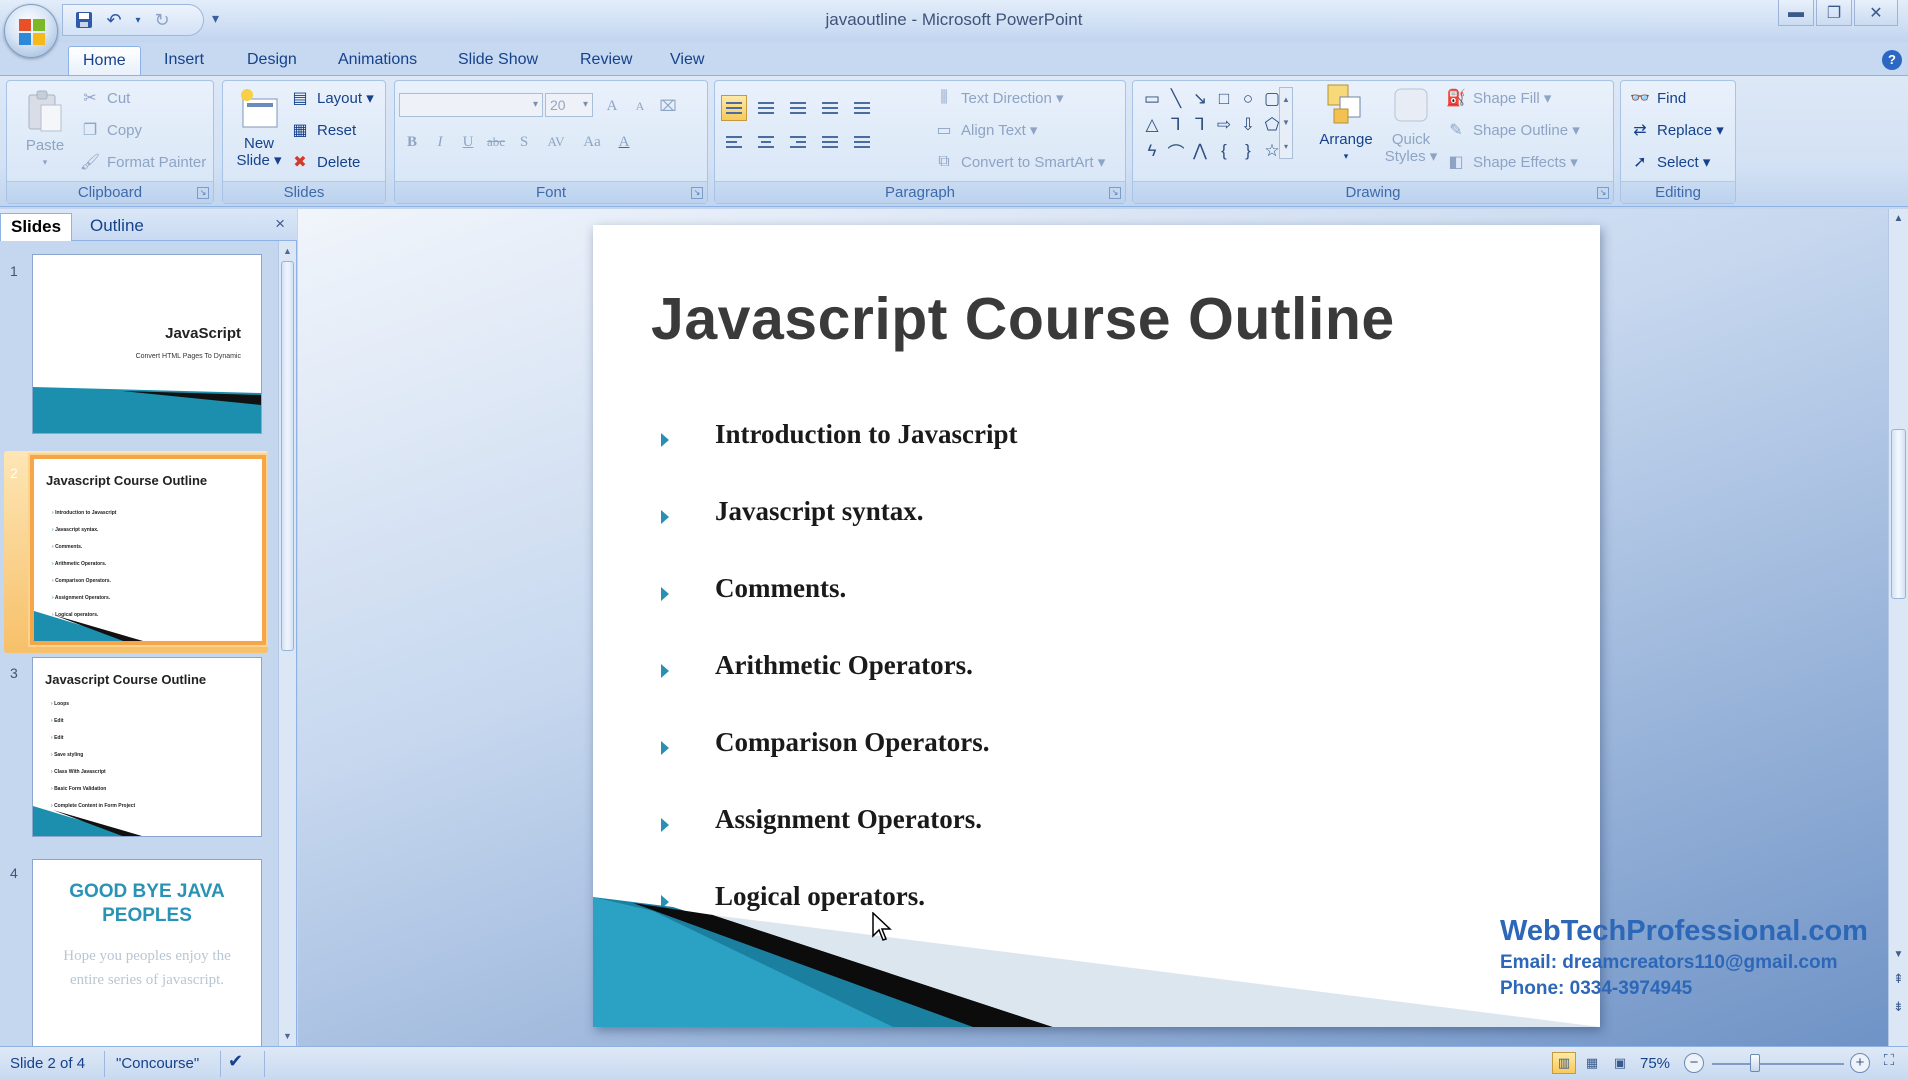 Image resolution: width=1908 pixels, height=1080 pixels. Describe the element at coordinates (1200, 125) in the screenshot. I see `shape-elbow-arrow-icon: ⅂` at that location.